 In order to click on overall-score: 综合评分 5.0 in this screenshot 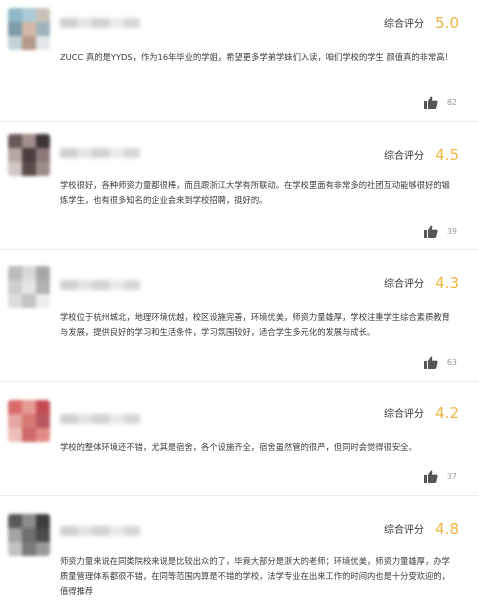, I will do `click(421, 22)`.